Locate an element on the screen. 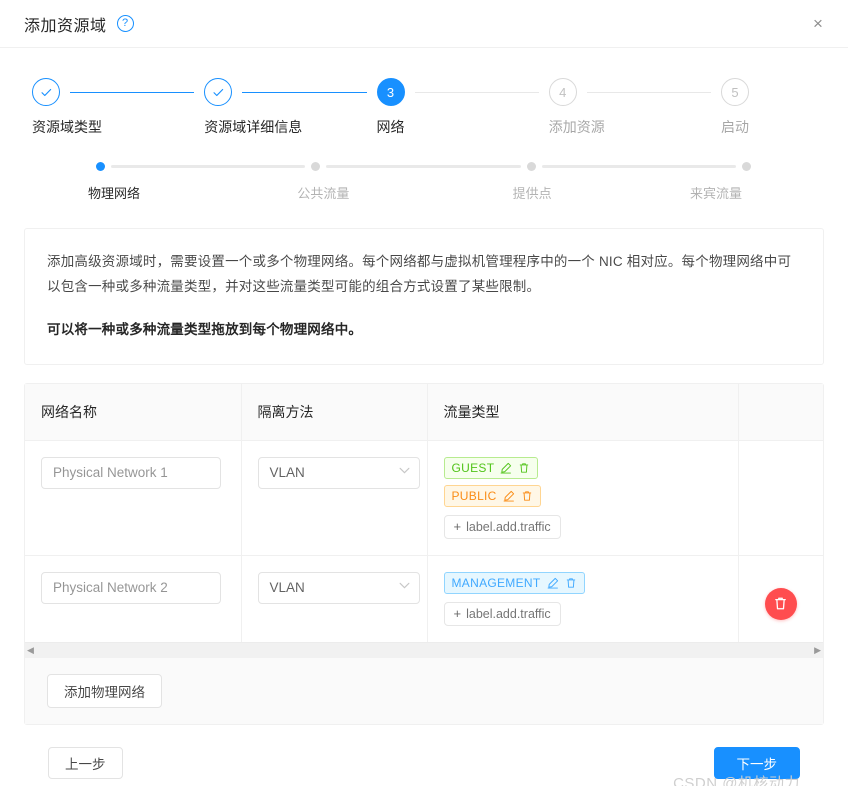 The width and height of the screenshot is (848, 786). add-physical-network-button: 添加物理网络 is located at coordinates (104, 690).